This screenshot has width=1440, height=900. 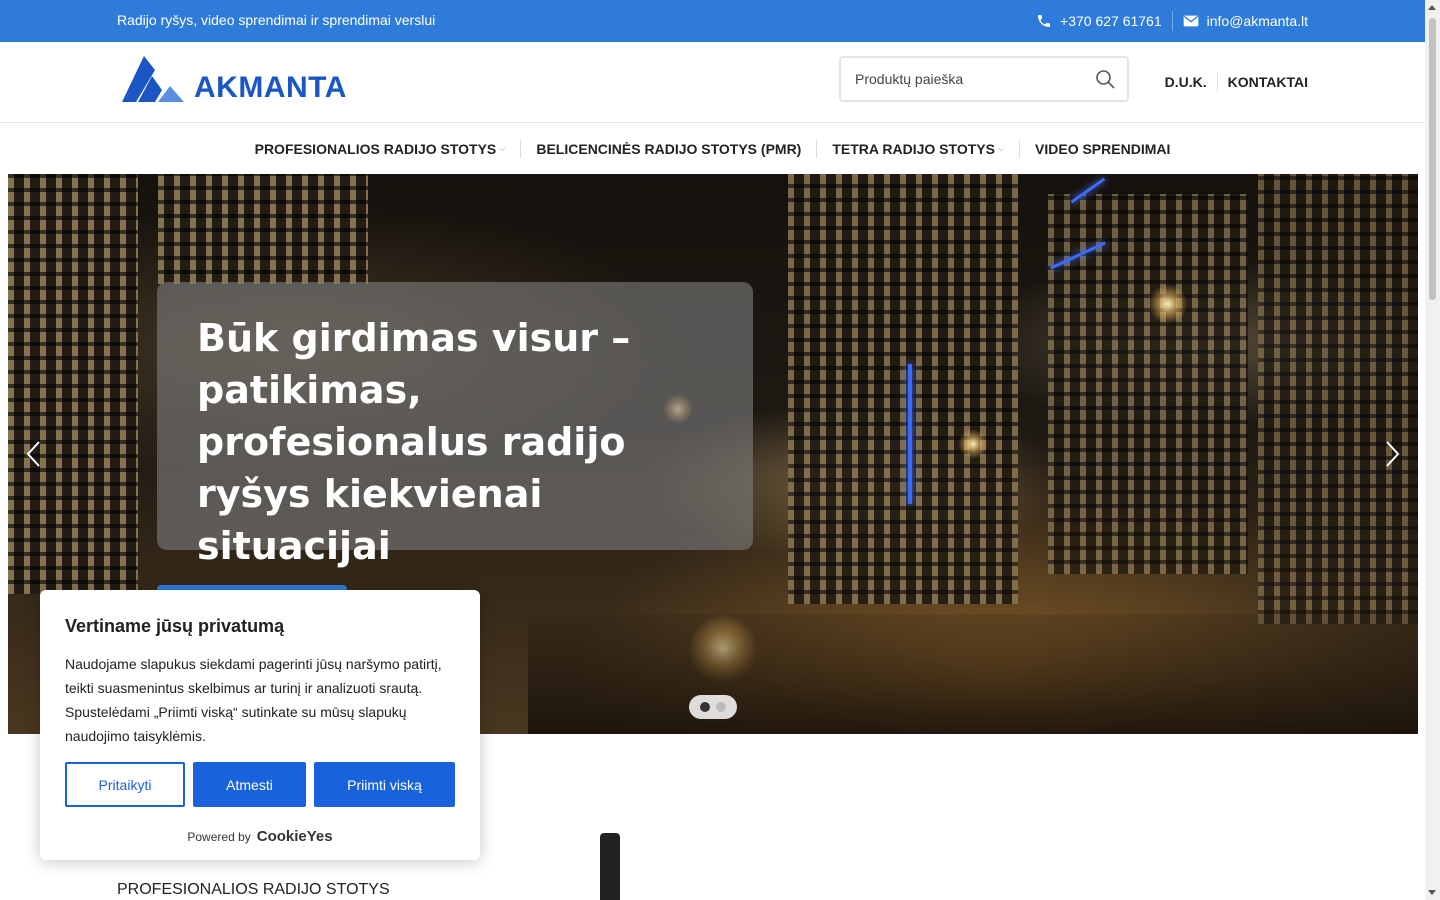 I want to click on customize-button: Pritaikyti, so click(x=125, y=784).